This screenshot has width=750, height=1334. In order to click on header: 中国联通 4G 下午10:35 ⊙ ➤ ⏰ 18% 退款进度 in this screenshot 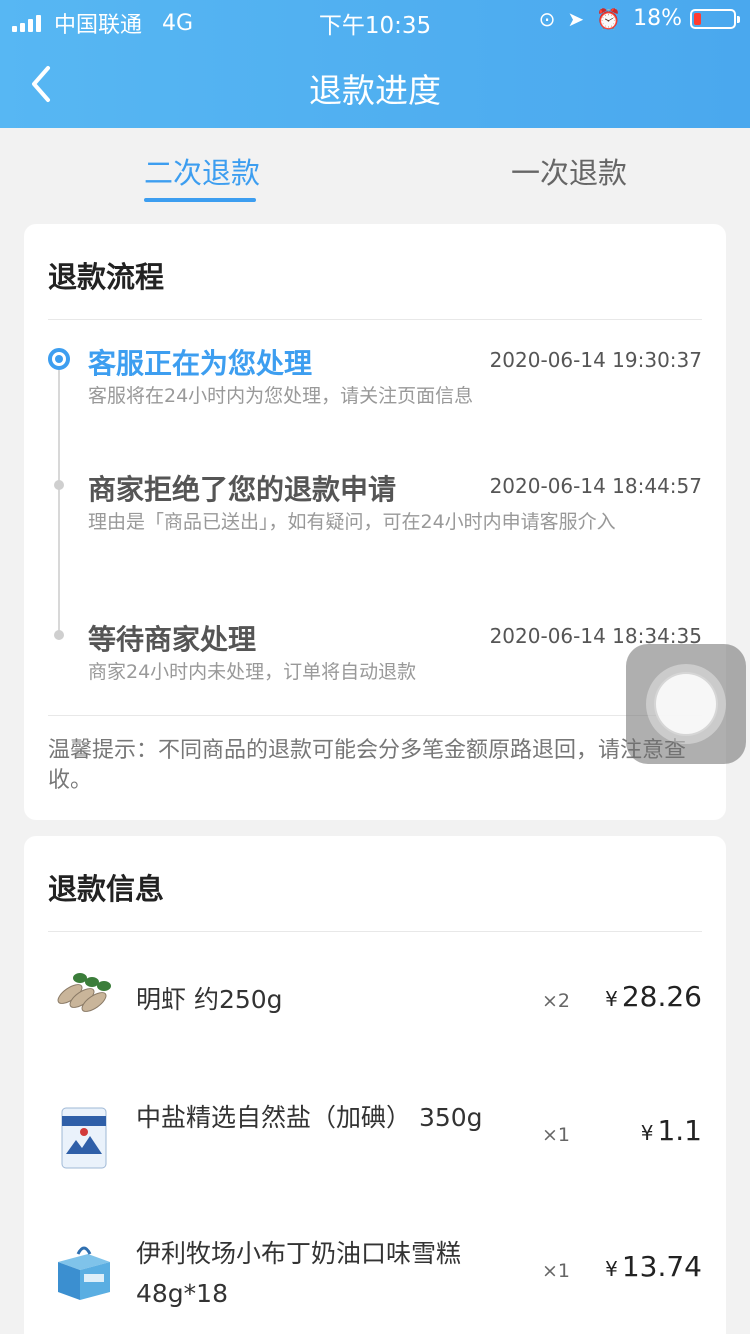, I will do `click(375, 64)`.